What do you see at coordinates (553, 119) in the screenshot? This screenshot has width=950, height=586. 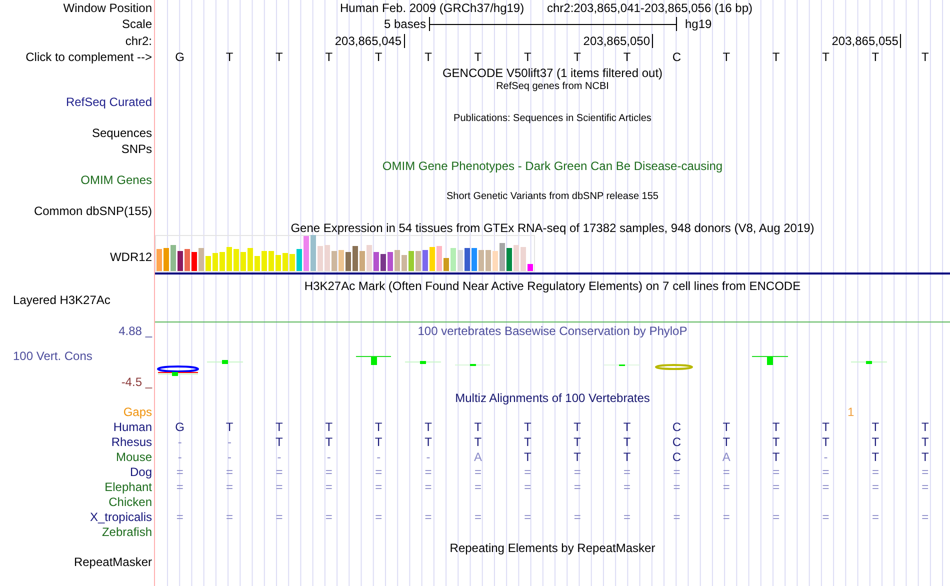 I see `track-title: Publications: Sequences in Scientific Articles` at bounding box center [553, 119].